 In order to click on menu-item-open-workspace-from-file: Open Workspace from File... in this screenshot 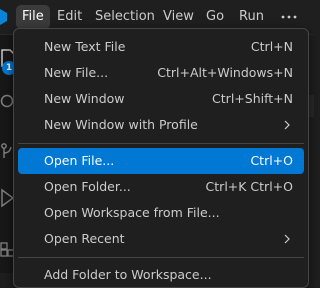, I will do `click(161, 213)`.